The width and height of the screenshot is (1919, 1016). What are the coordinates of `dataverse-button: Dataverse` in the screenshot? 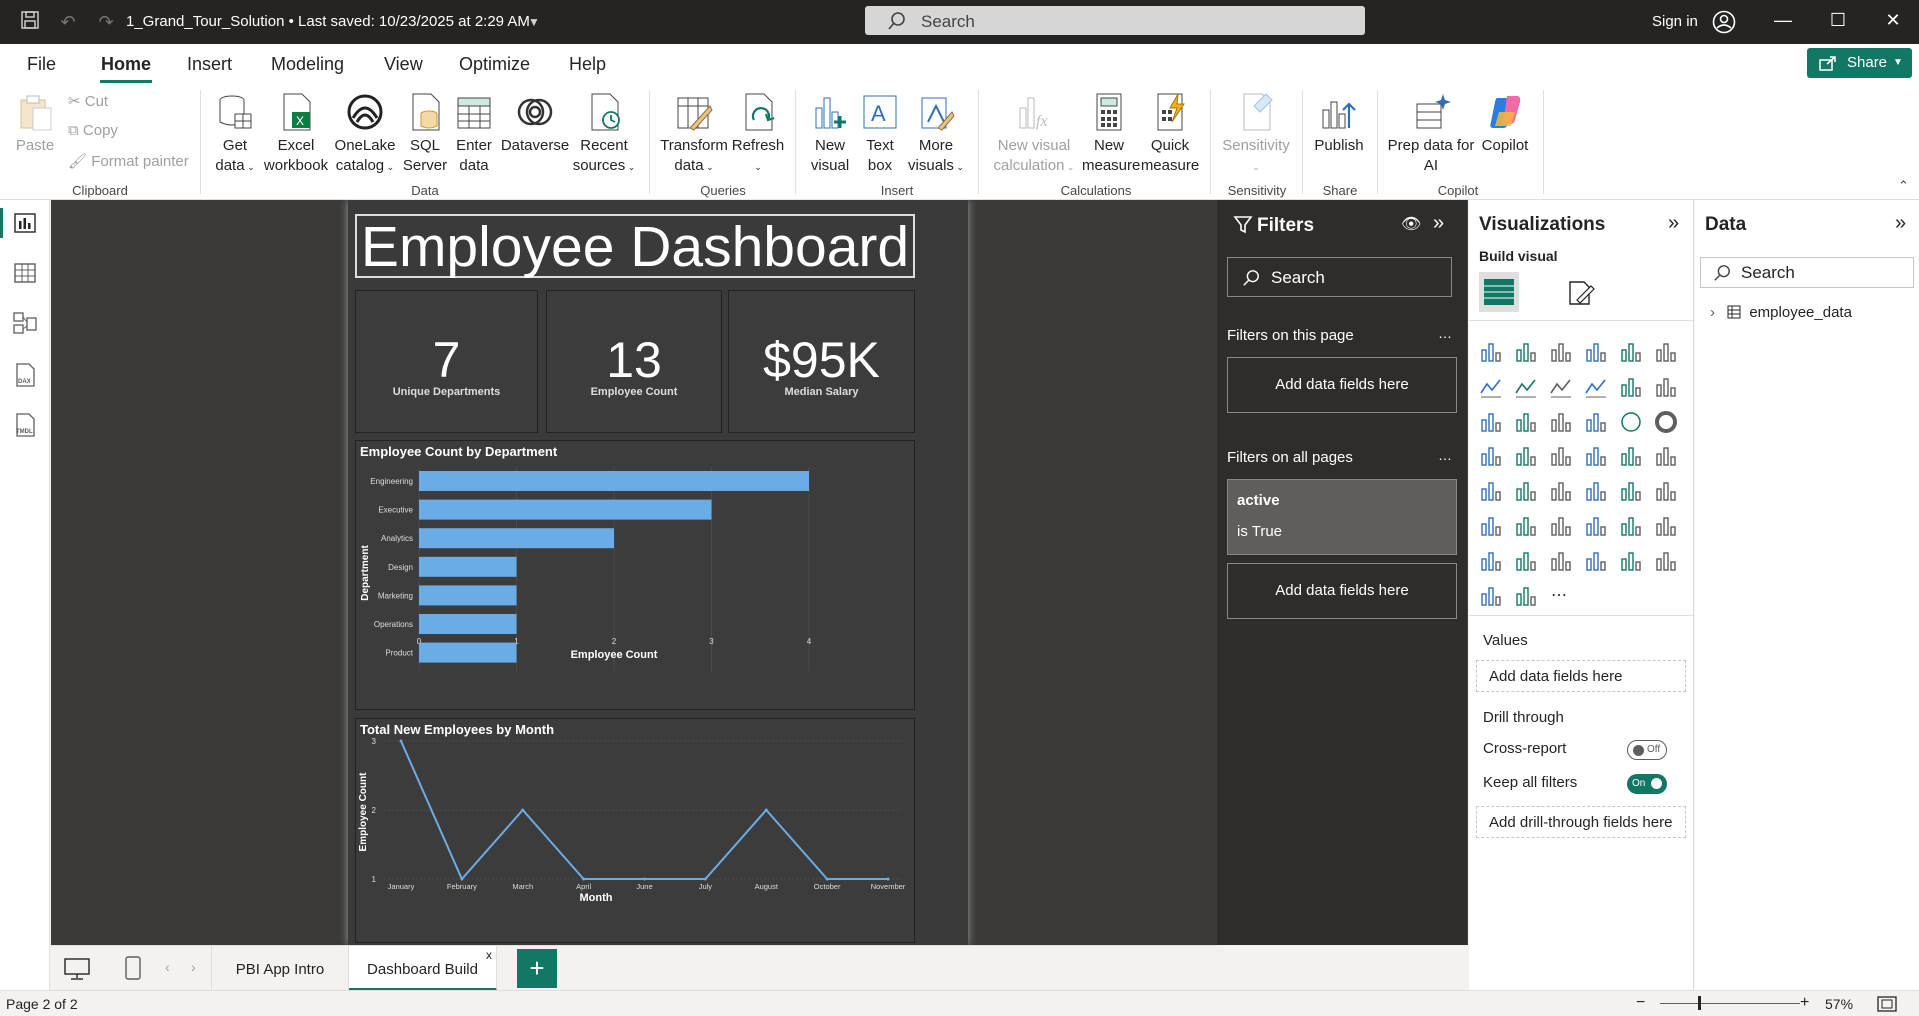 It's located at (535, 124).